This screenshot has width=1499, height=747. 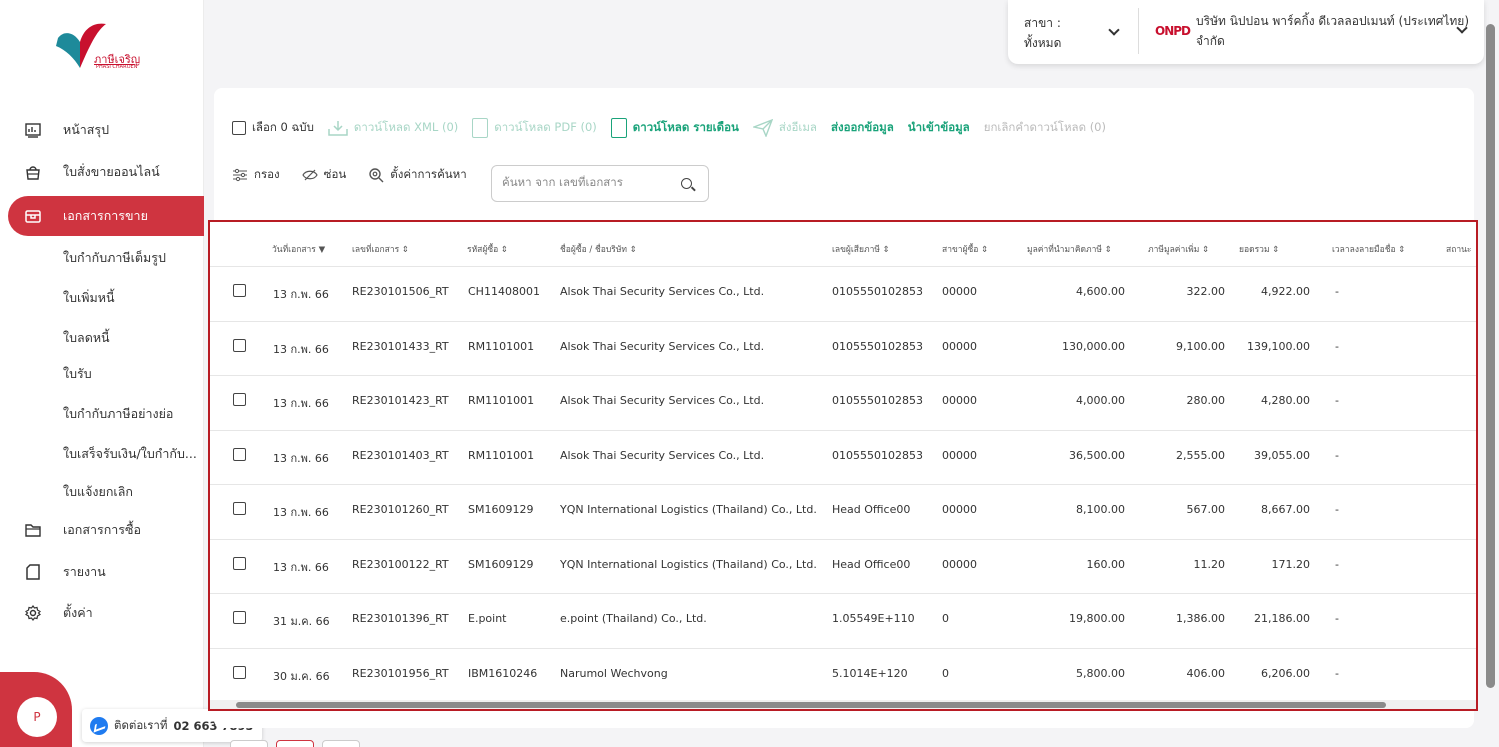 I want to click on document-icon, so click(x=480, y=128).